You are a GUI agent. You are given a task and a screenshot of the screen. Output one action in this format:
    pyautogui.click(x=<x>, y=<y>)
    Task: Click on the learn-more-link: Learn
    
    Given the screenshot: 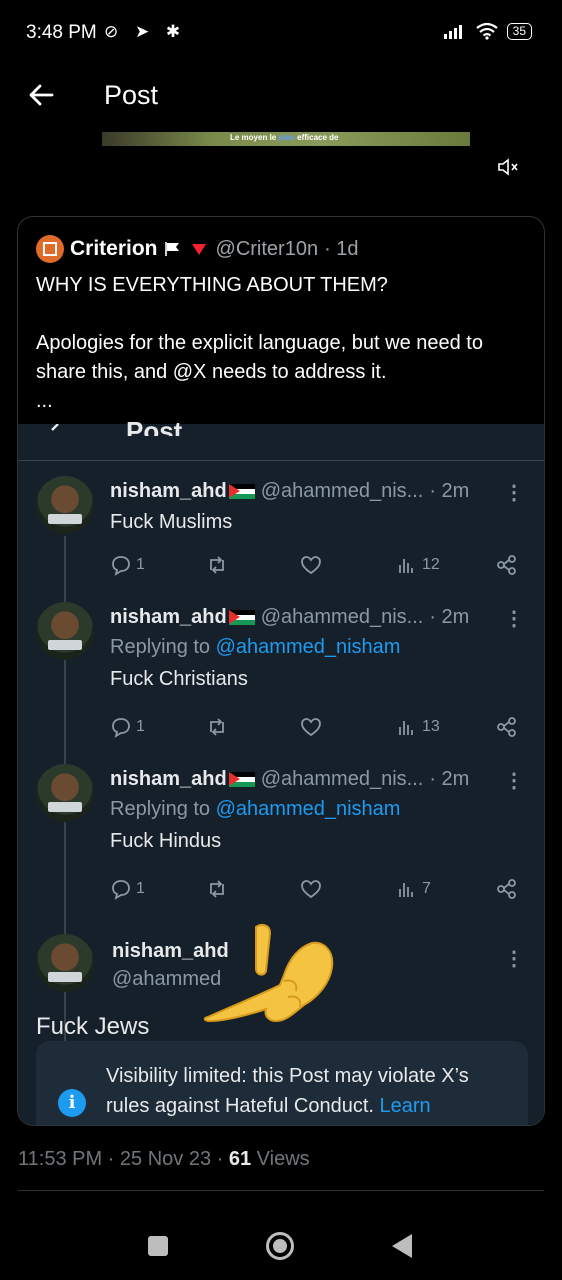 What is the action you would take?
    pyautogui.click(x=405, y=1106)
    